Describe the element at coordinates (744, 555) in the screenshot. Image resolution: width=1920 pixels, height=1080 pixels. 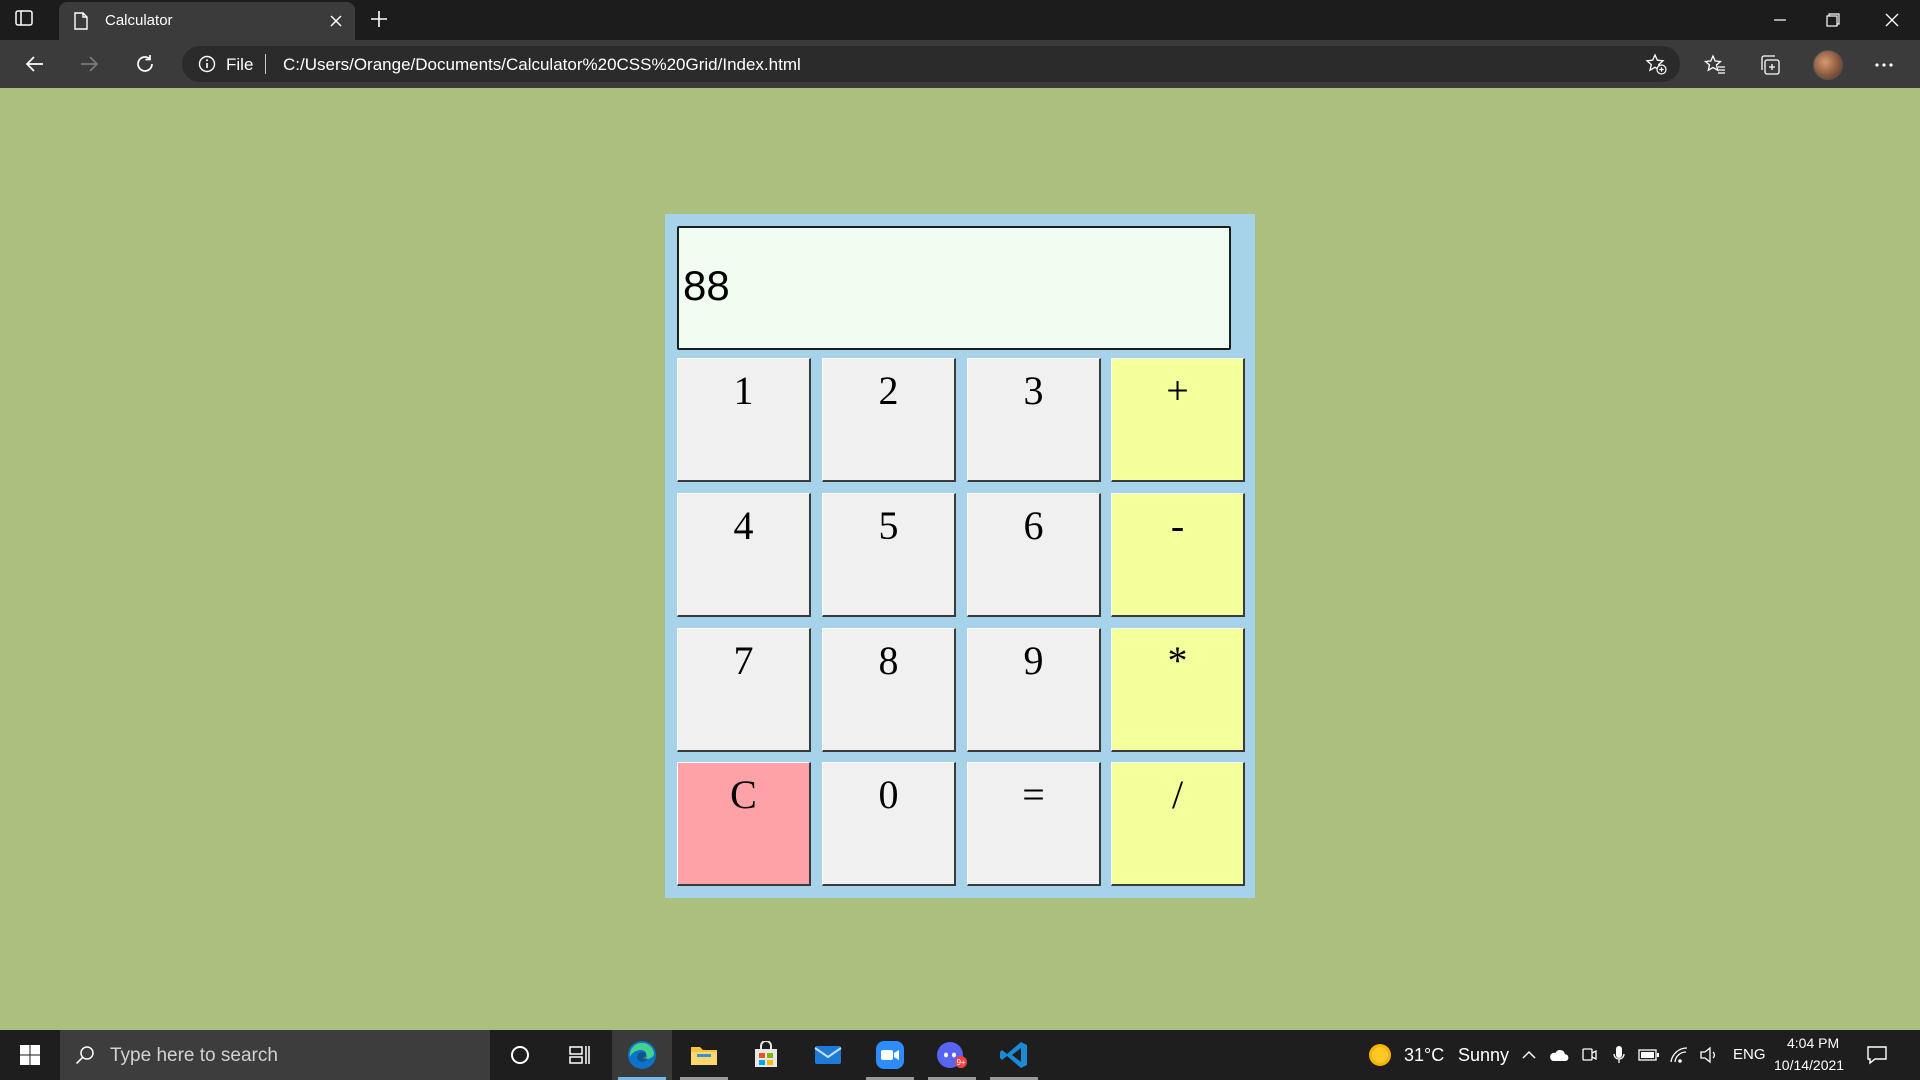
I see `key-4: 4` at that location.